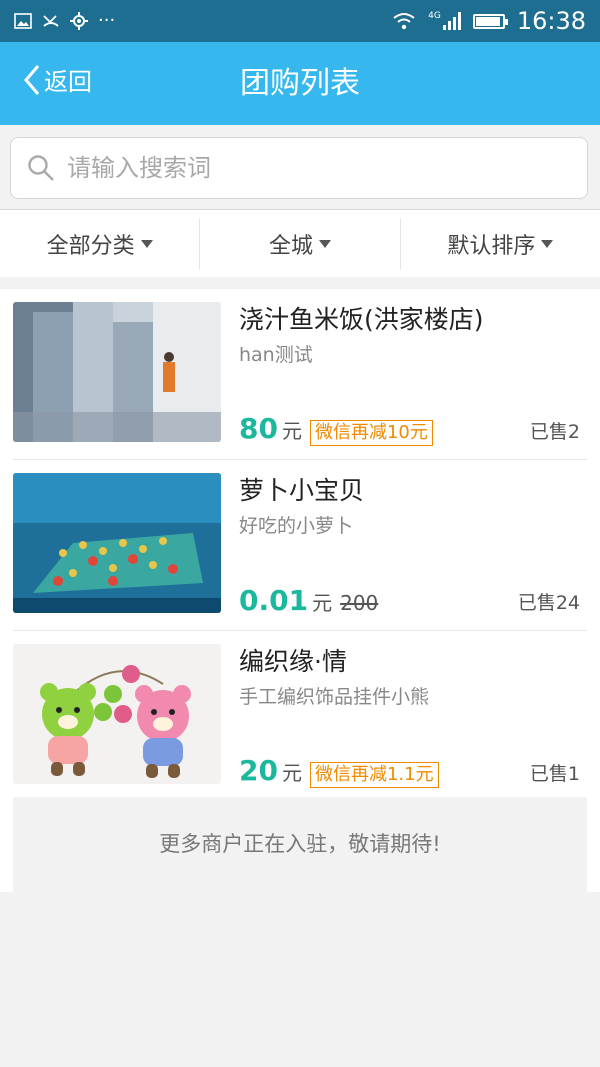  Describe the element at coordinates (258, 770) in the screenshot. I see `item-price: 20` at that location.